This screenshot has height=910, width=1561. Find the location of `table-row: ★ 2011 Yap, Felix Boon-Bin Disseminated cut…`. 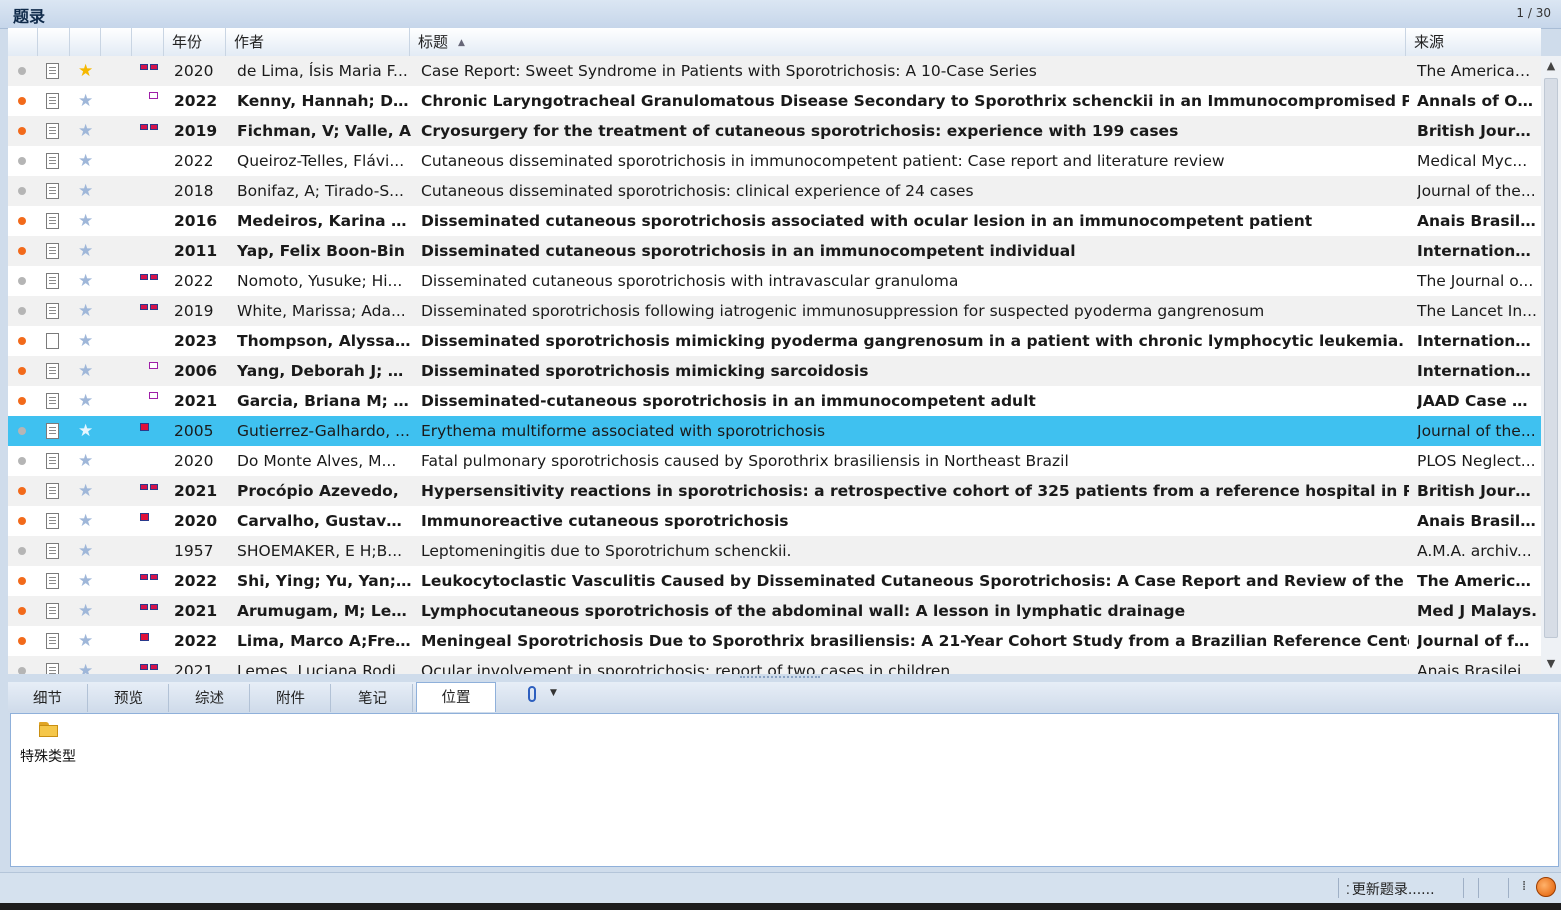

table-row: ★ 2011 Yap, Felix Boon-Bin Disseminated cut… is located at coordinates (774, 251).